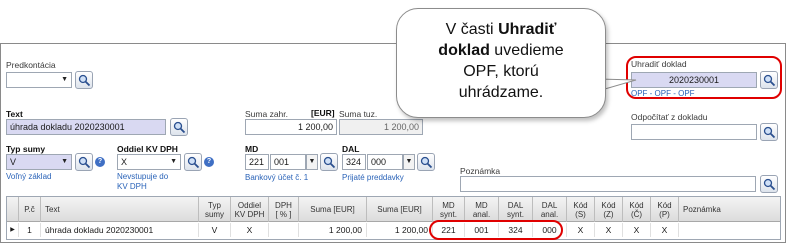 Image resolution: width=788 pixels, height=246 pixels. What do you see at coordinates (277, 177) in the screenshot?
I see `md-description: Bankový účet č. 1` at bounding box center [277, 177].